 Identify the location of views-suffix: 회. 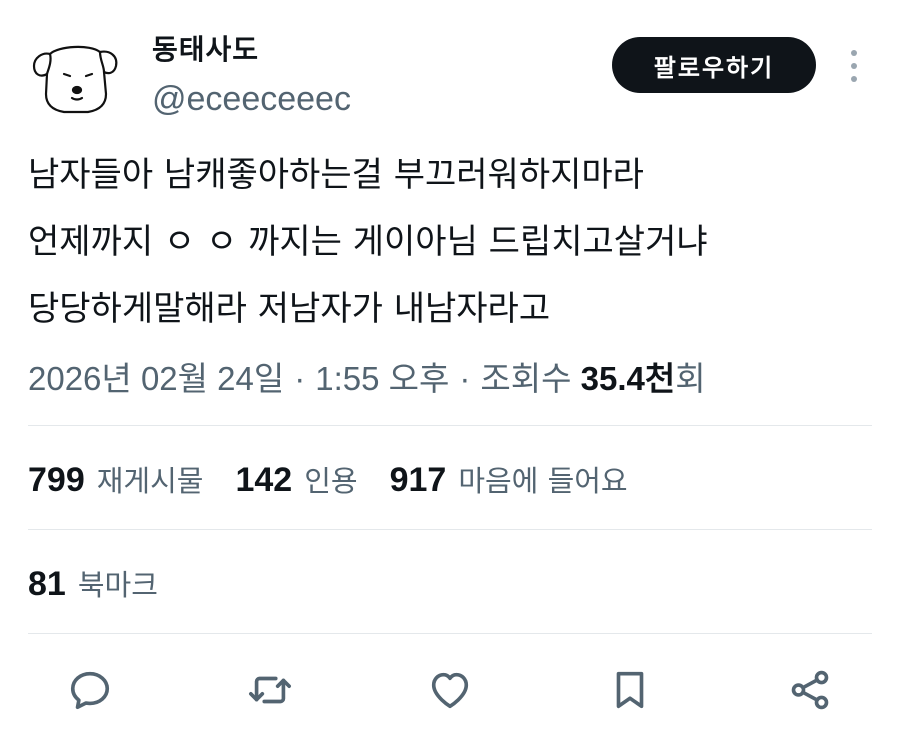
(690, 378).